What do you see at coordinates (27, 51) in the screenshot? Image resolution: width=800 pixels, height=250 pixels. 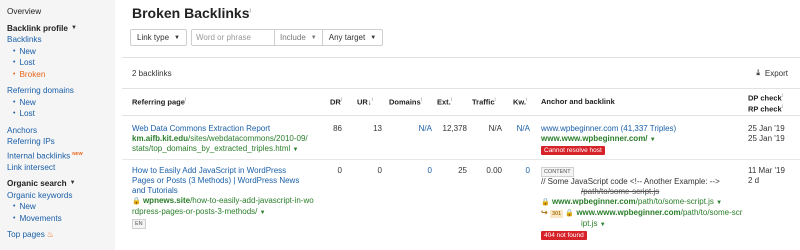 I see `sidebar-item-label: New` at bounding box center [27, 51].